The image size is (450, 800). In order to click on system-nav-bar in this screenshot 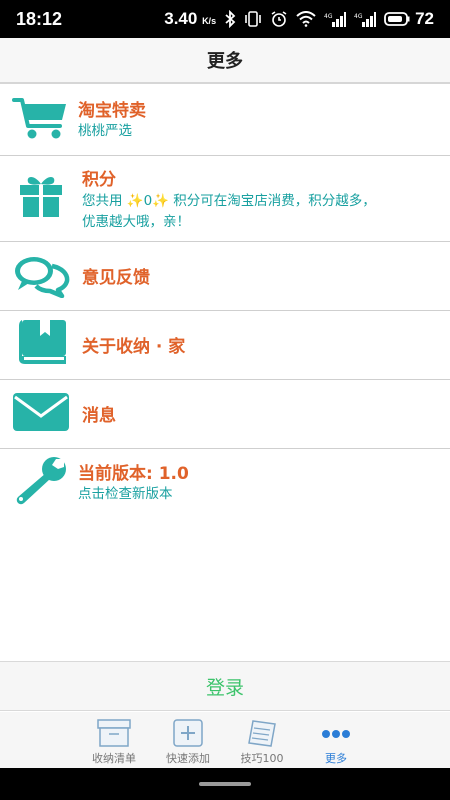, I will do `click(225, 784)`.